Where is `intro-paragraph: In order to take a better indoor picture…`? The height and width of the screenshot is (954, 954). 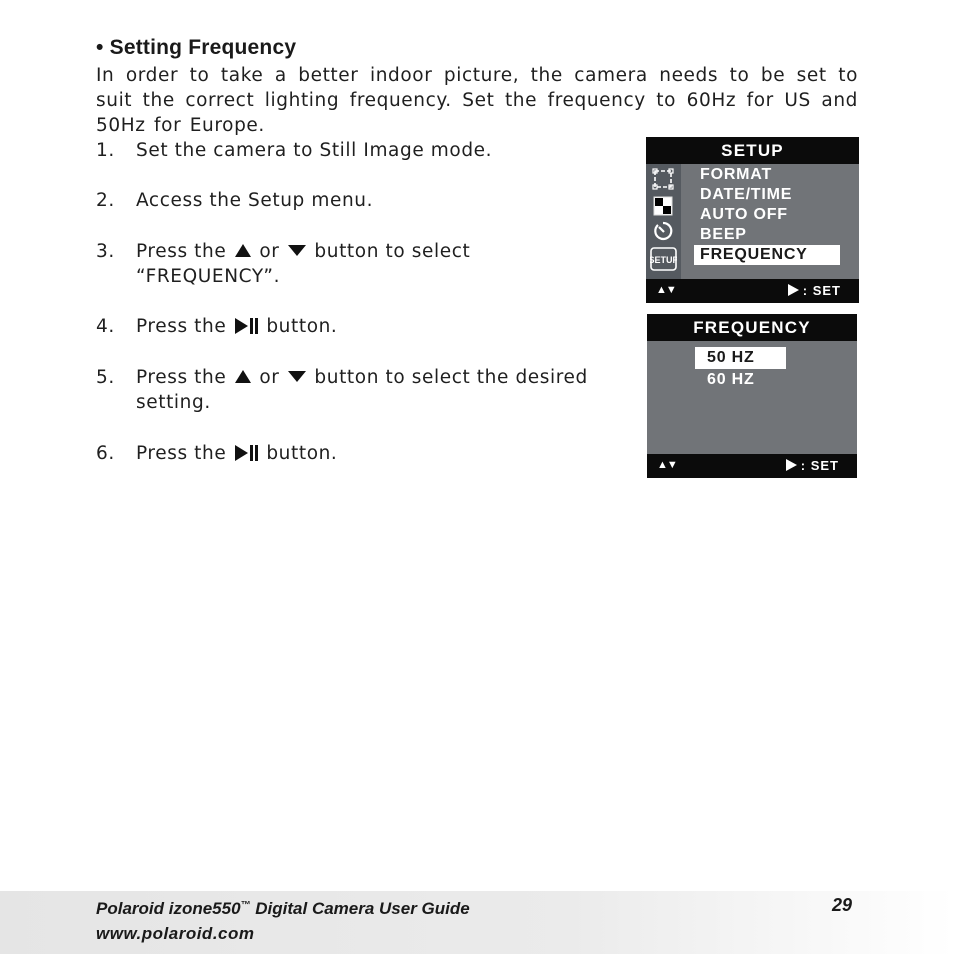 intro-paragraph: In order to take a better indoor picture… is located at coordinates (477, 100).